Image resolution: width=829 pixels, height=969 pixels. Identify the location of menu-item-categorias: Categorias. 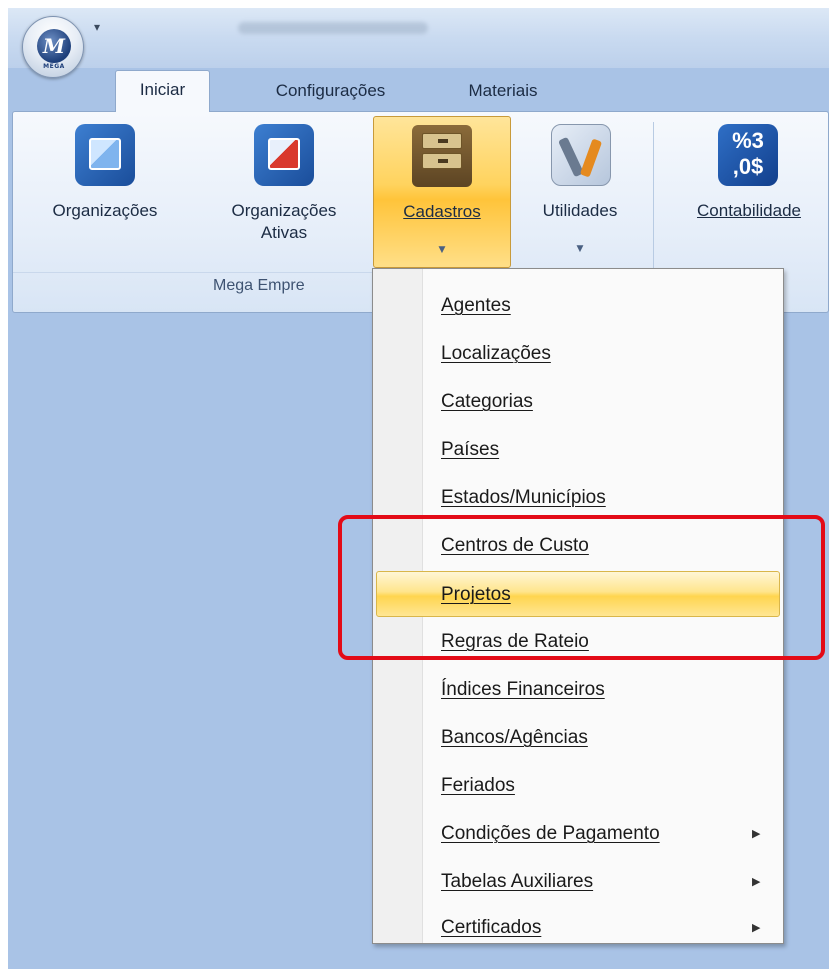
(578, 402).